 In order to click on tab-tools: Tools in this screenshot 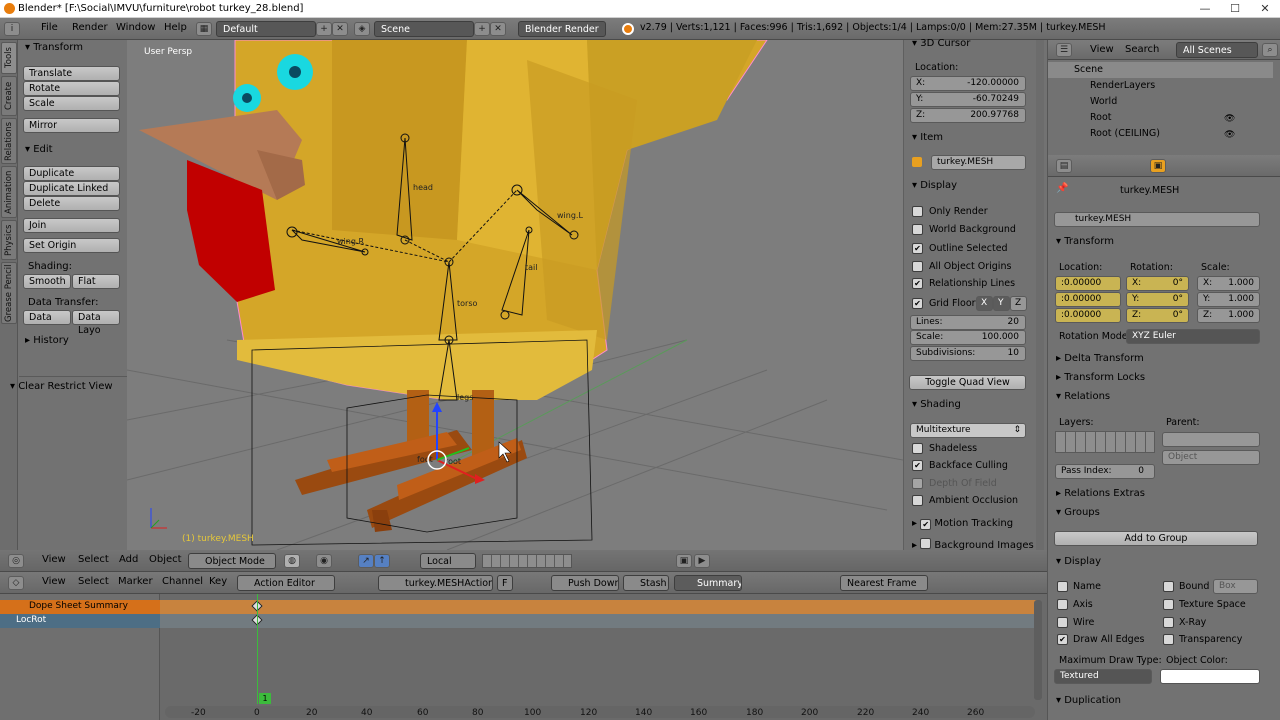, I will do `click(9, 58)`.